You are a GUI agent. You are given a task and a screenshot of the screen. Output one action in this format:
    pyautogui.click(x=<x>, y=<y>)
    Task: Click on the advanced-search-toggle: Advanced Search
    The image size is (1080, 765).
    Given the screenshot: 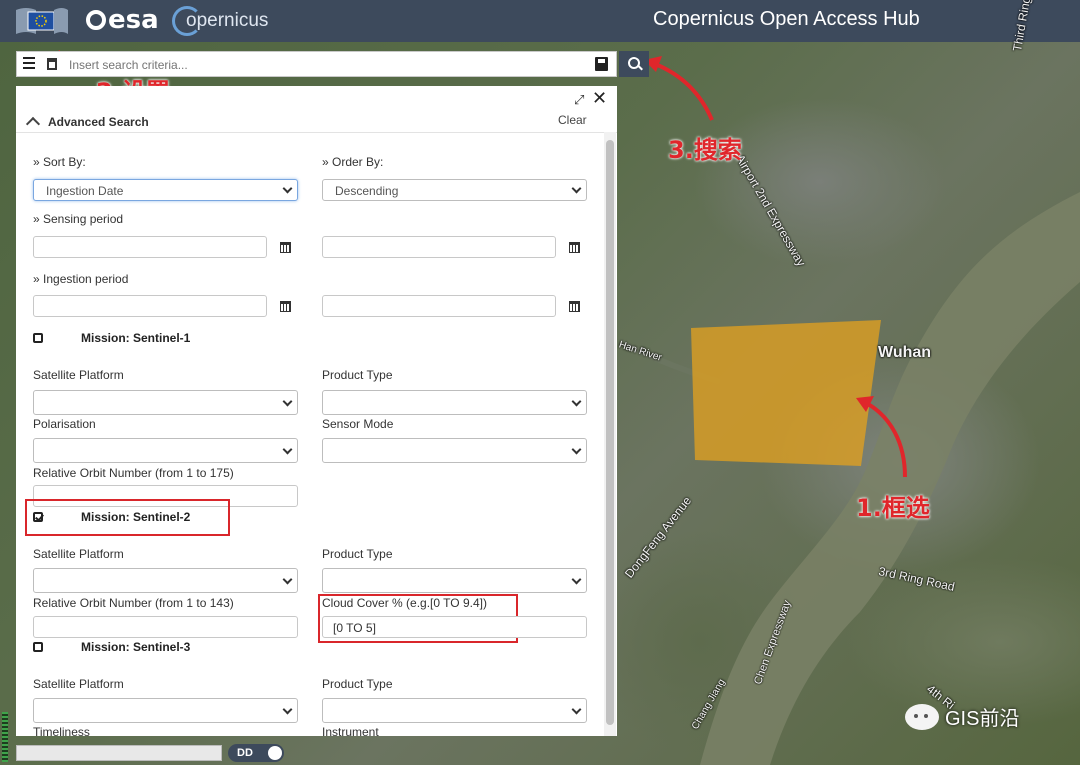 What is the action you would take?
    pyautogui.click(x=87, y=123)
    